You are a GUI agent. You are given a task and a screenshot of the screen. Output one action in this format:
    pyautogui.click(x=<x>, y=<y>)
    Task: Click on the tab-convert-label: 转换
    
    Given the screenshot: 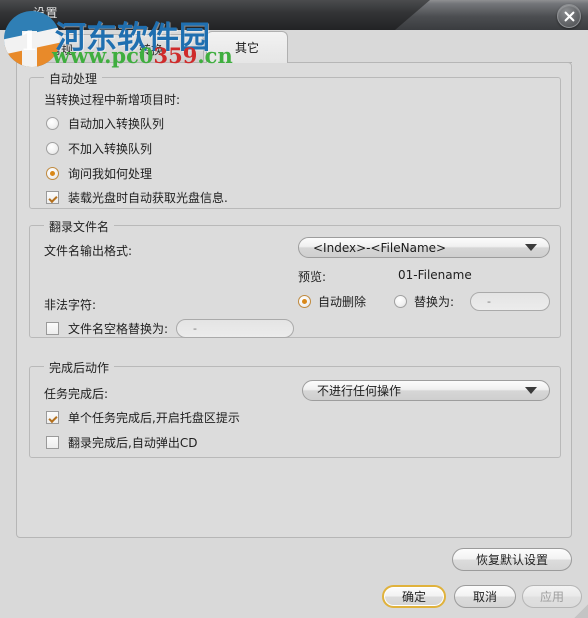 What is the action you would take?
    pyautogui.click(x=150, y=49)
    